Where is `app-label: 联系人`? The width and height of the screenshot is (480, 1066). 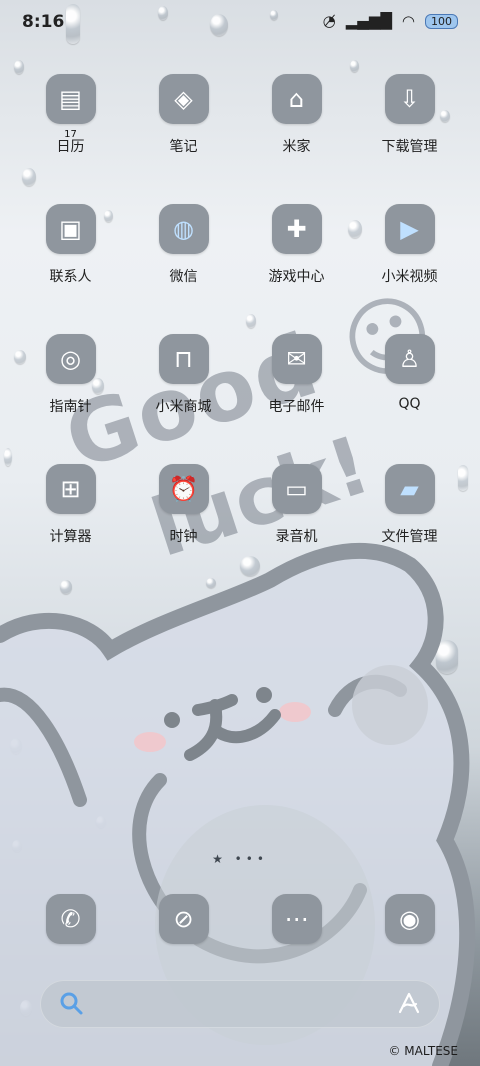 app-label: 联系人 is located at coordinates (70, 277).